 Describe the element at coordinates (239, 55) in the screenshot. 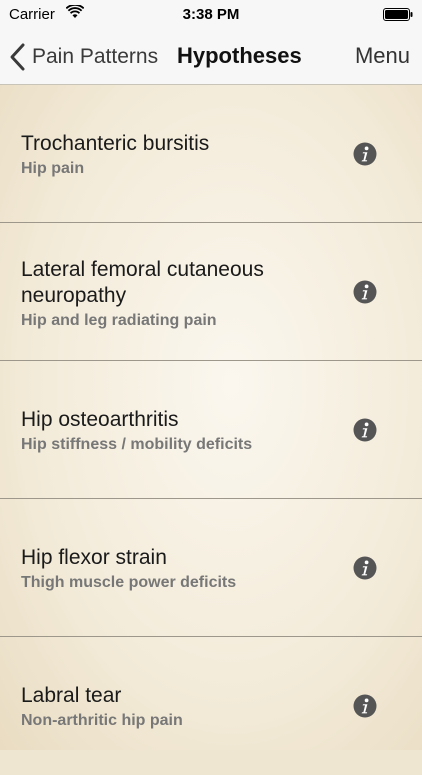

I see `page-title: Hypotheses` at that location.